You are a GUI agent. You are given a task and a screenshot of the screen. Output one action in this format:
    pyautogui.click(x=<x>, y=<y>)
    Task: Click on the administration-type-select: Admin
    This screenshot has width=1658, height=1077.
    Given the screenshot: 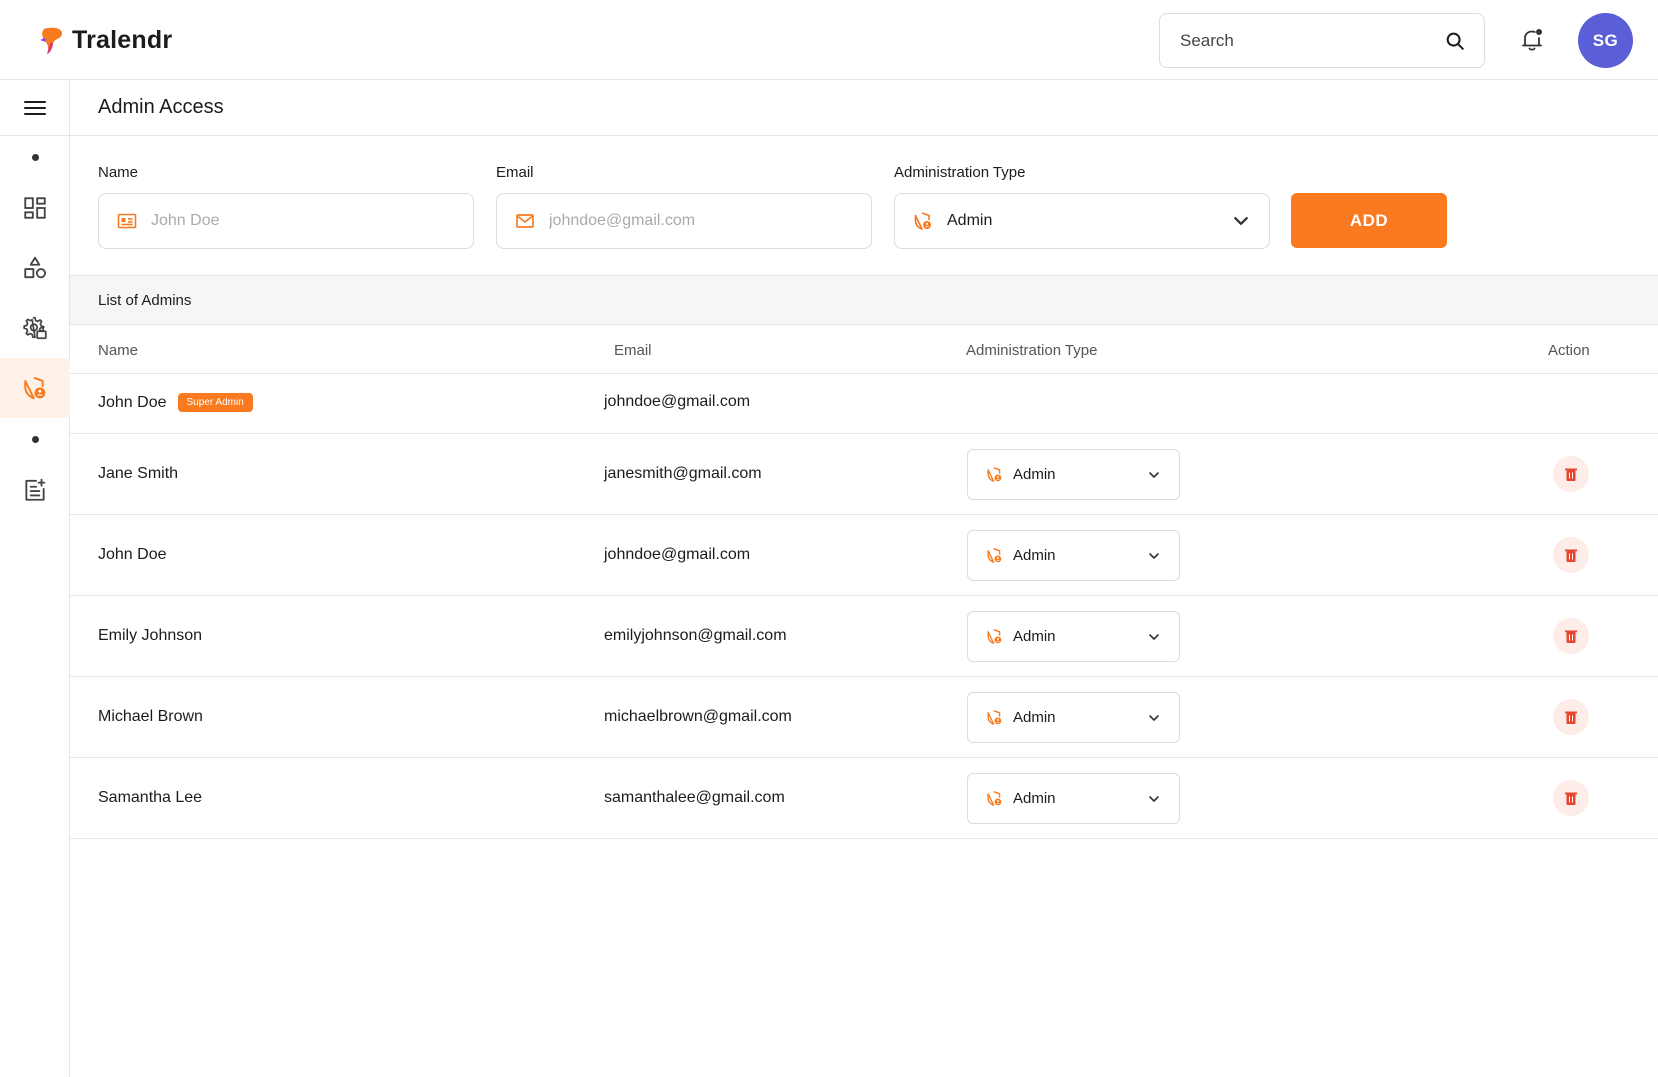 What is the action you would take?
    pyautogui.click(x=1082, y=221)
    